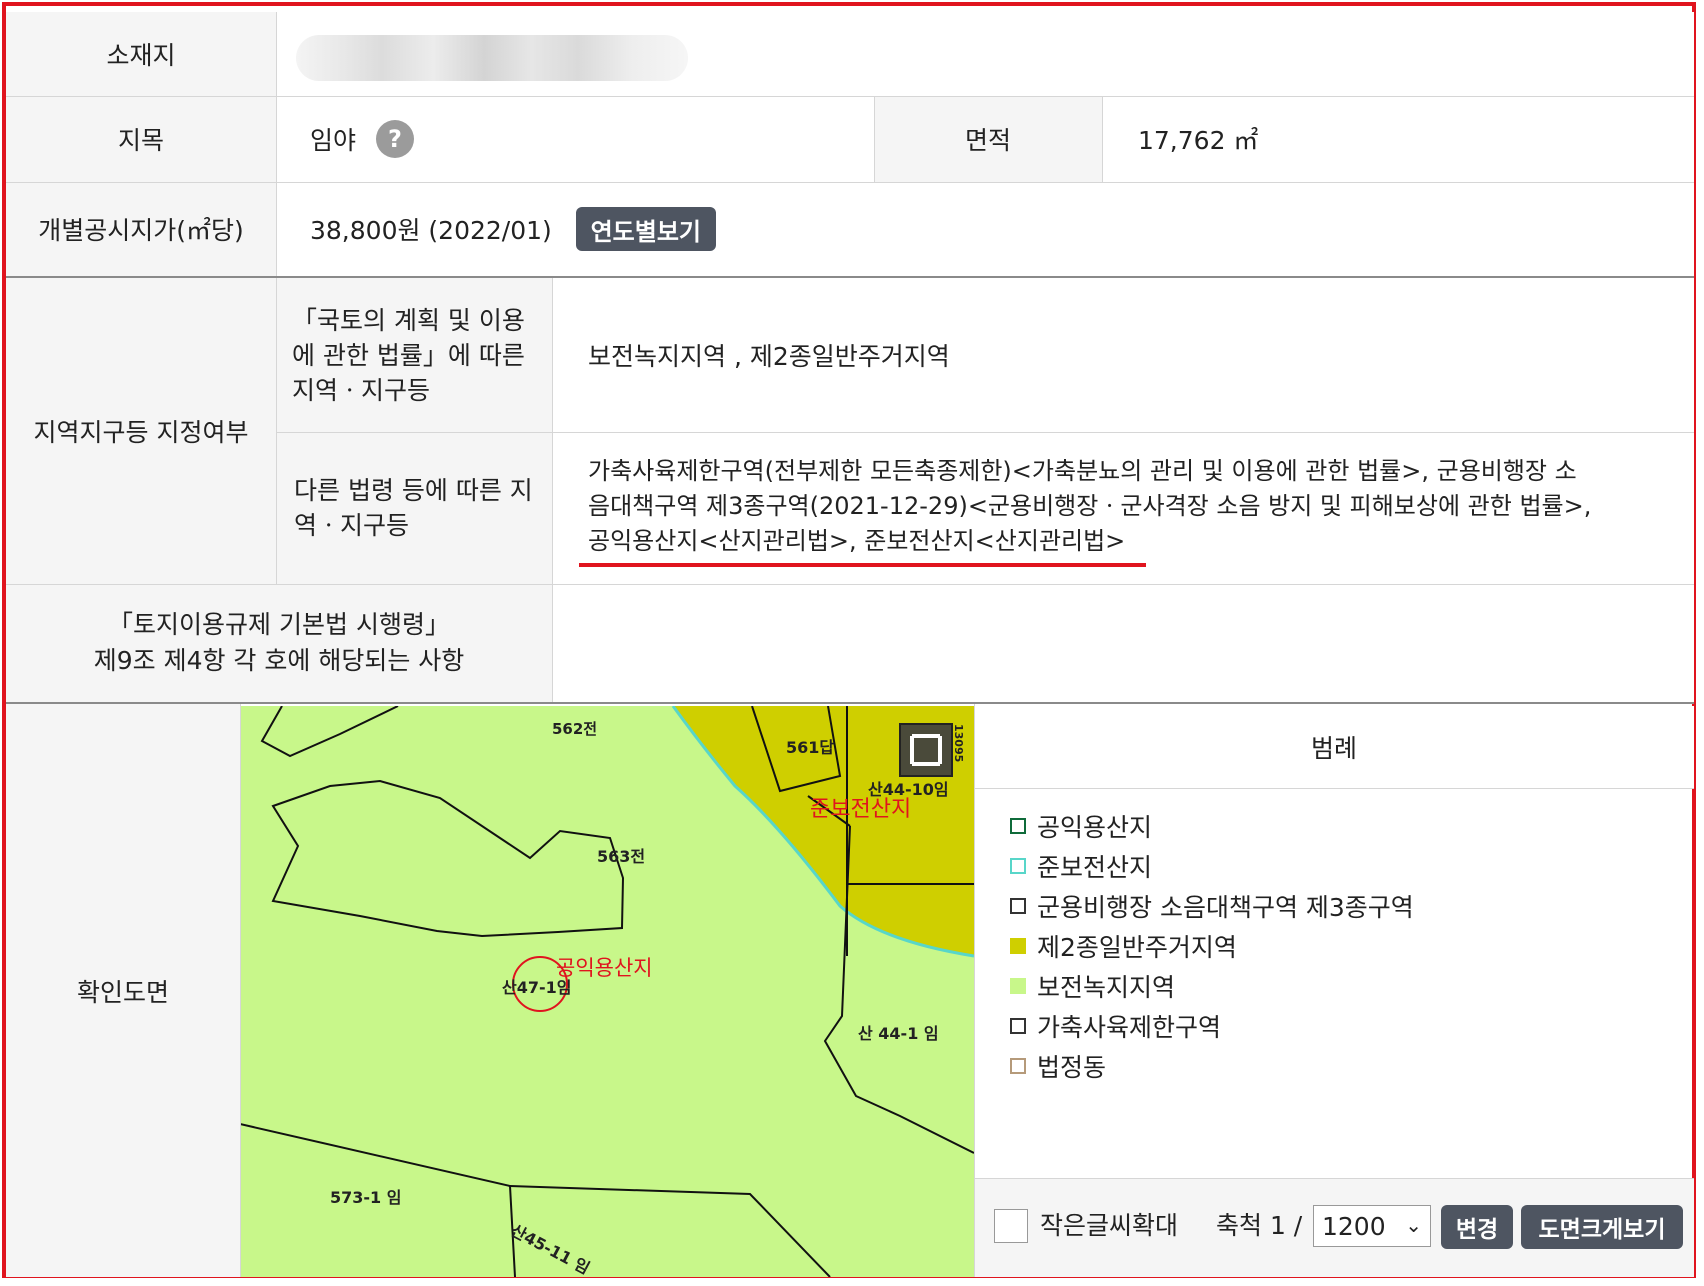  Describe the element at coordinates (1259, 1225) in the screenshot. I see `scale-label: 축척 1 /` at that location.